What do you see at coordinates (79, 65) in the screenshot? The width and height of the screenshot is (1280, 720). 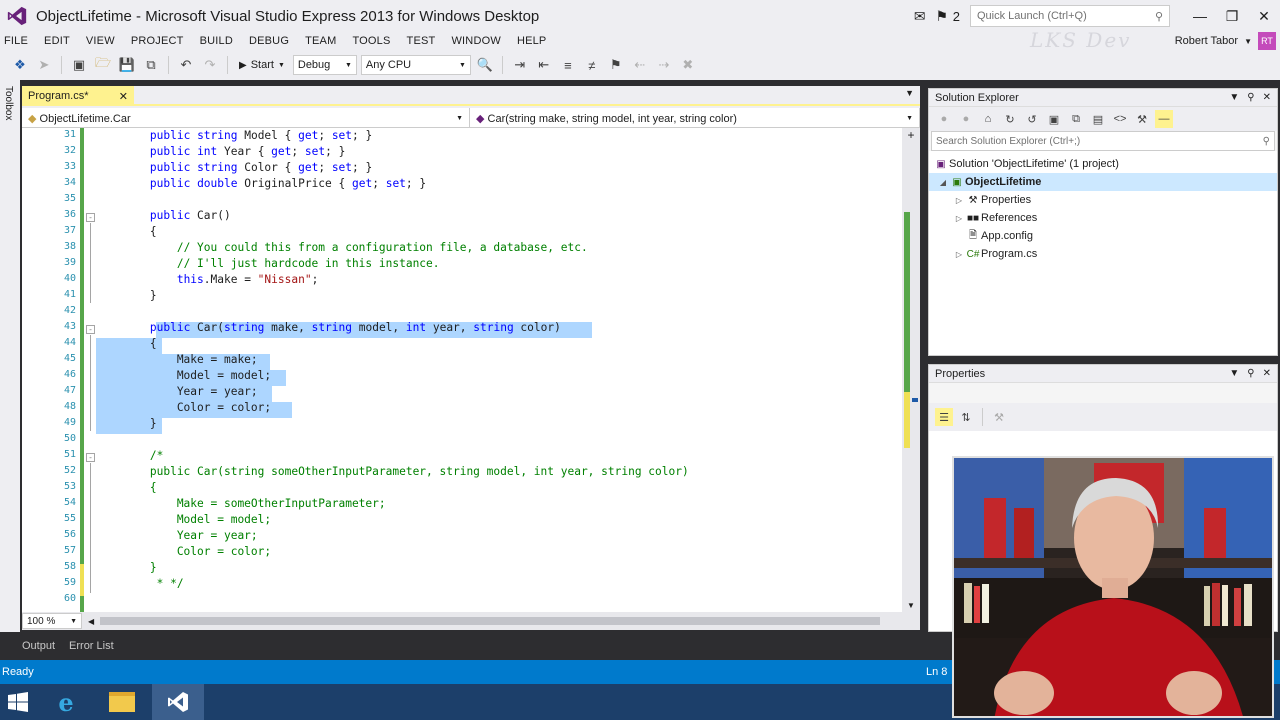 I see `new-project-icon: ▣` at bounding box center [79, 65].